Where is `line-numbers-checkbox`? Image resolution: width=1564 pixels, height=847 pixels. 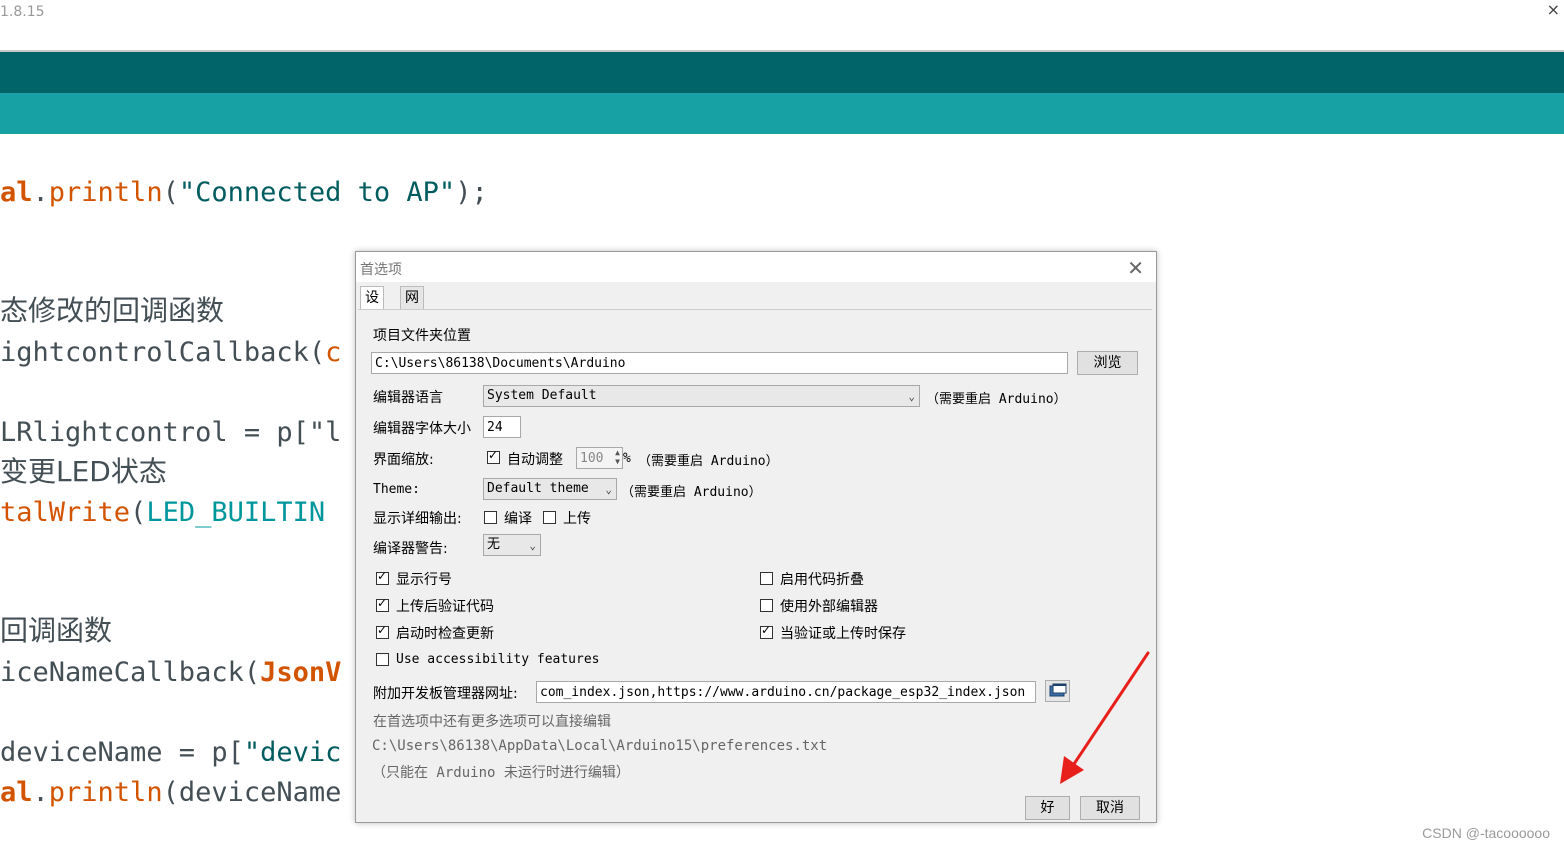
line-numbers-checkbox is located at coordinates (382, 577).